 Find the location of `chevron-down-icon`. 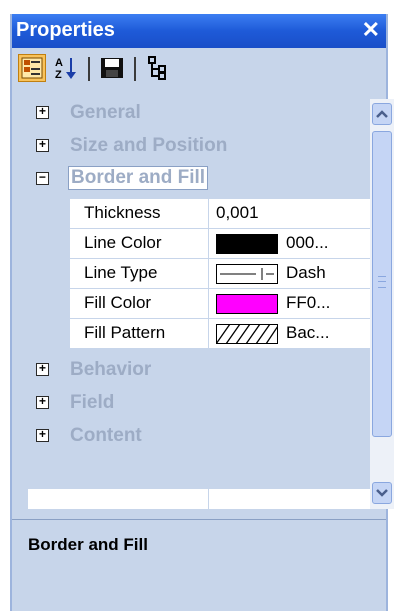

chevron-down-icon is located at coordinates (382, 493).